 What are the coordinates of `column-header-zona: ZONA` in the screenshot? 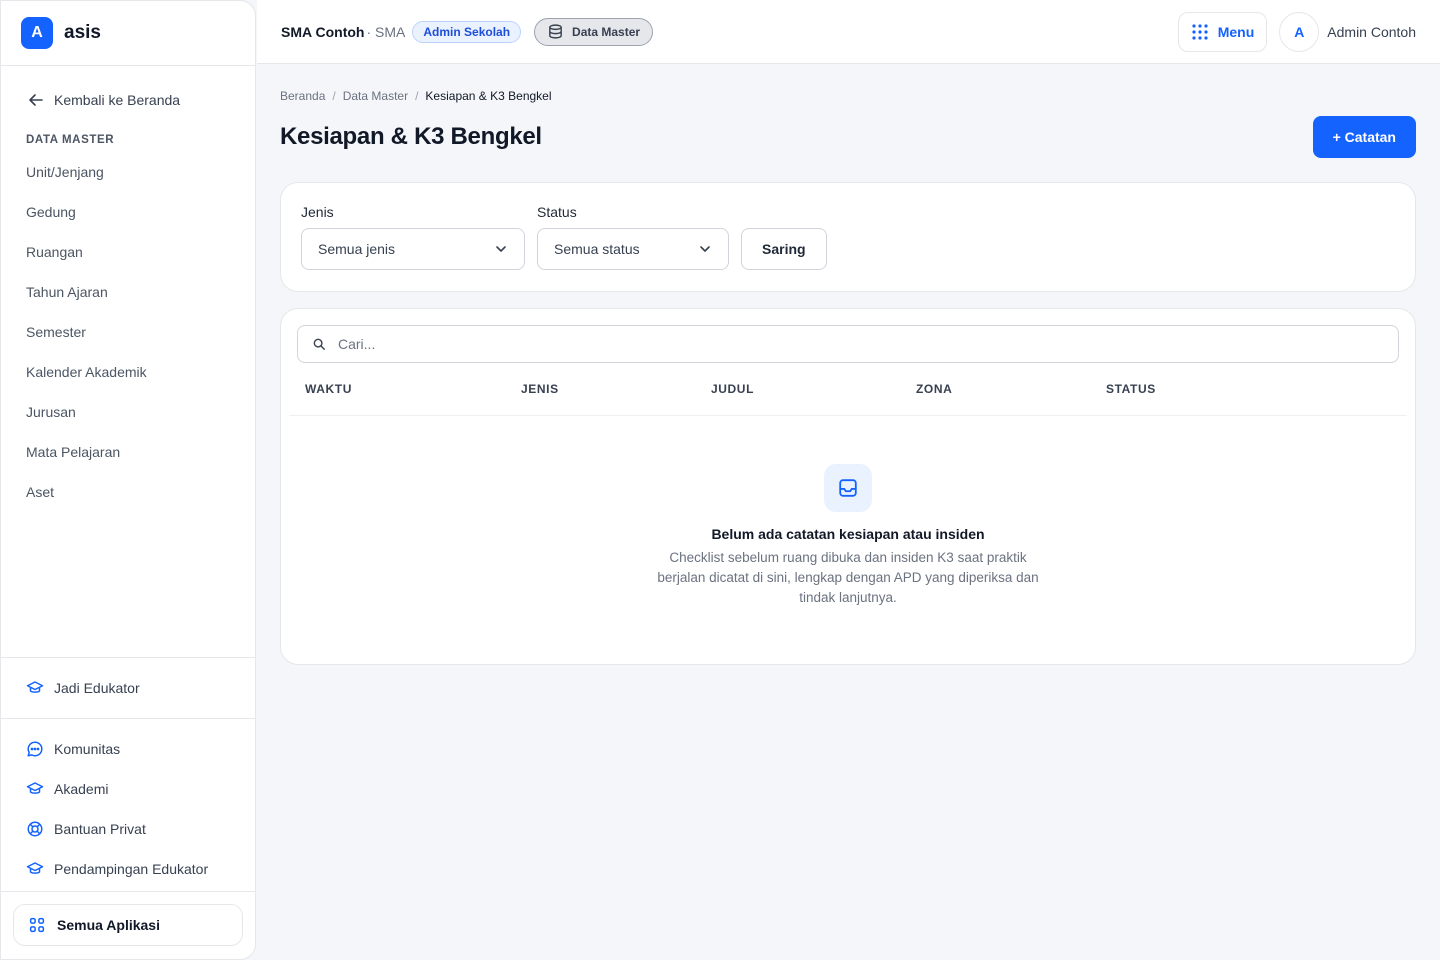 It's located at (1011, 389).